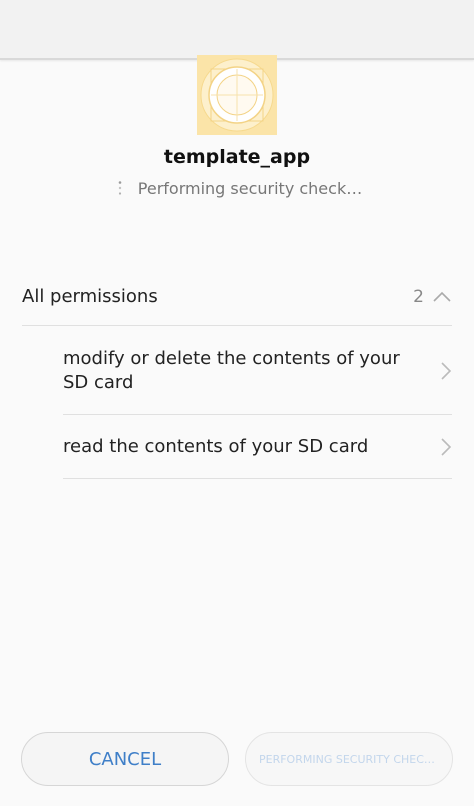 The image size is (474, 806). I want to click on app-name: template_app, so click(237, 157).